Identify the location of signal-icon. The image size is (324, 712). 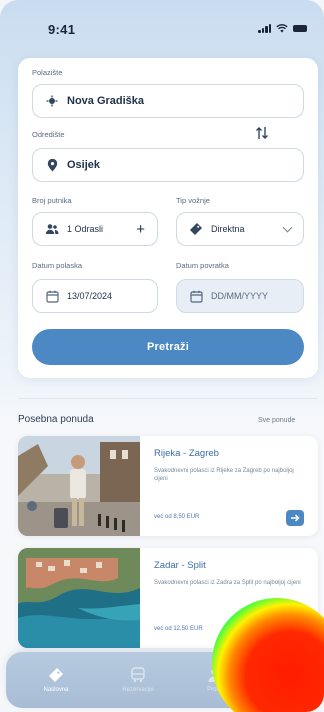
(264, 28).